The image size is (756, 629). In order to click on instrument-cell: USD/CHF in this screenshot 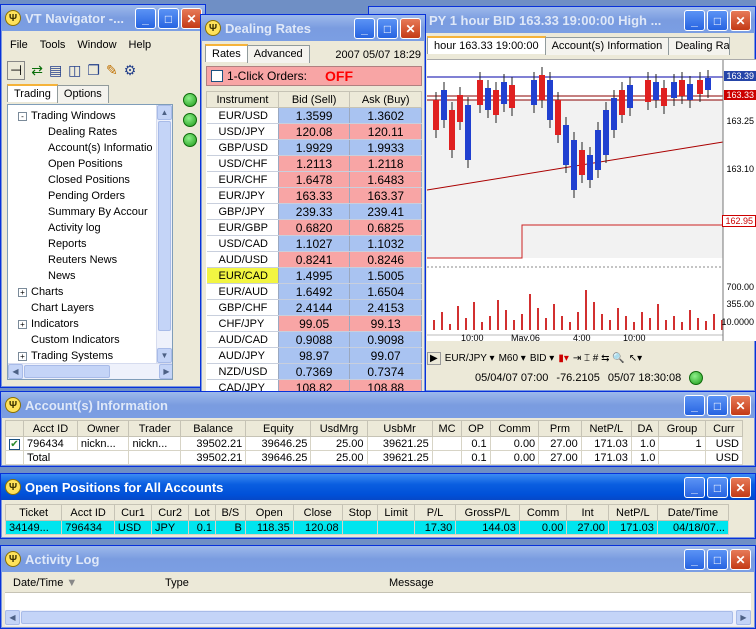, I will do `click(242, 163)`.